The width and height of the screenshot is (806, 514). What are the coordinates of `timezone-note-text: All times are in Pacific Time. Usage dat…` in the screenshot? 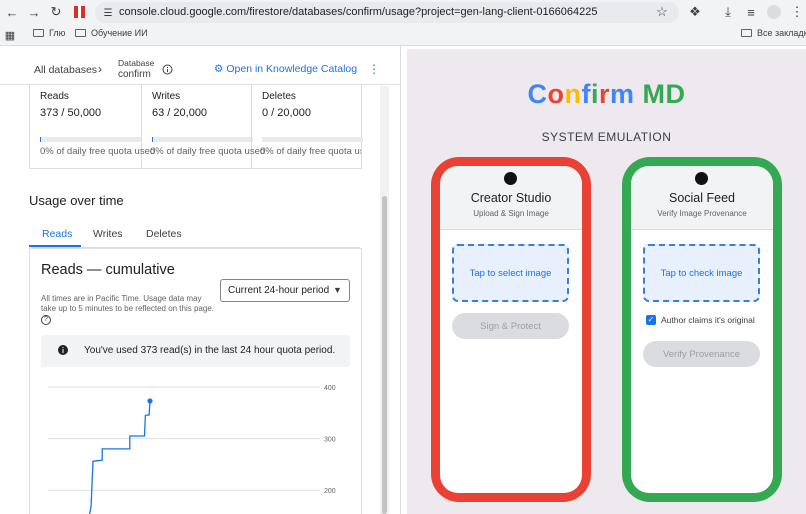 It's located at (127, 303).